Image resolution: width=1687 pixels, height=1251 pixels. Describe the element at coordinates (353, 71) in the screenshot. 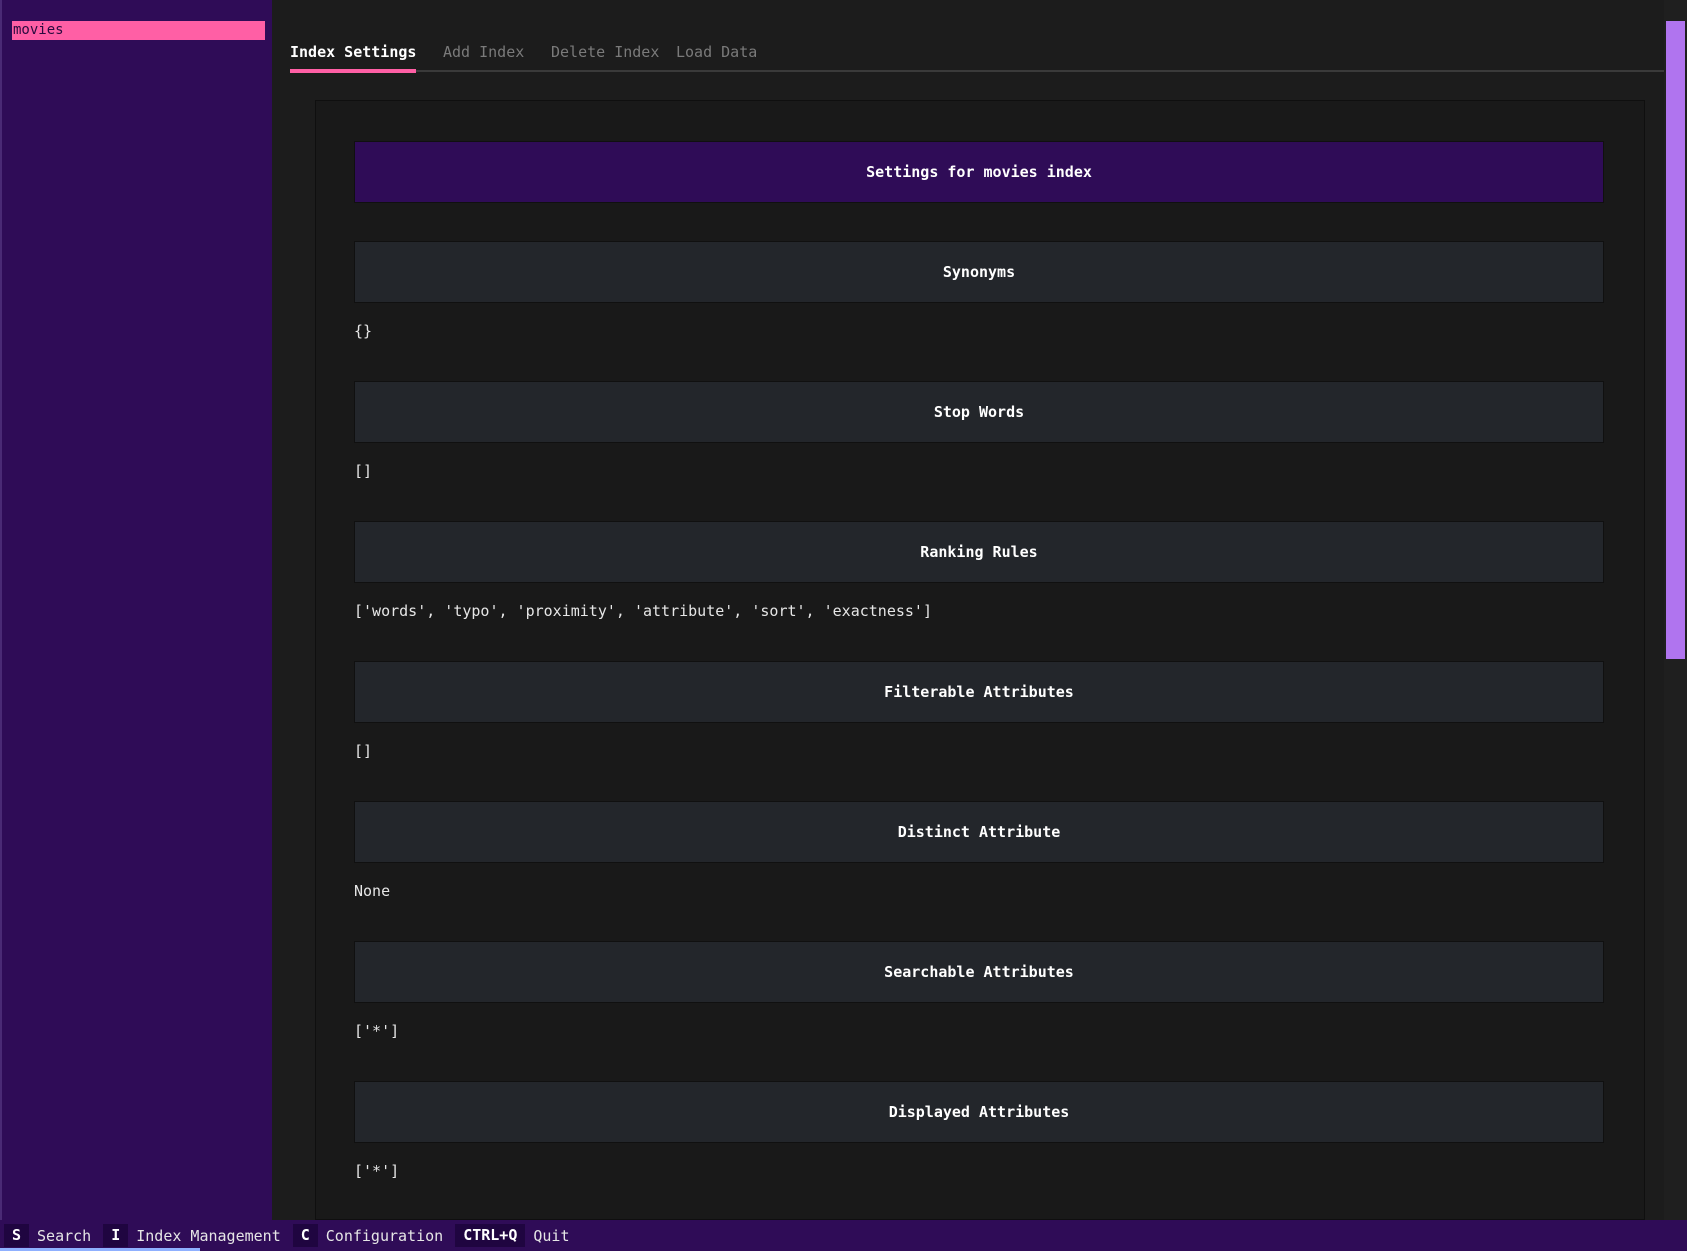

I see `active-tab-indicator` at that location.